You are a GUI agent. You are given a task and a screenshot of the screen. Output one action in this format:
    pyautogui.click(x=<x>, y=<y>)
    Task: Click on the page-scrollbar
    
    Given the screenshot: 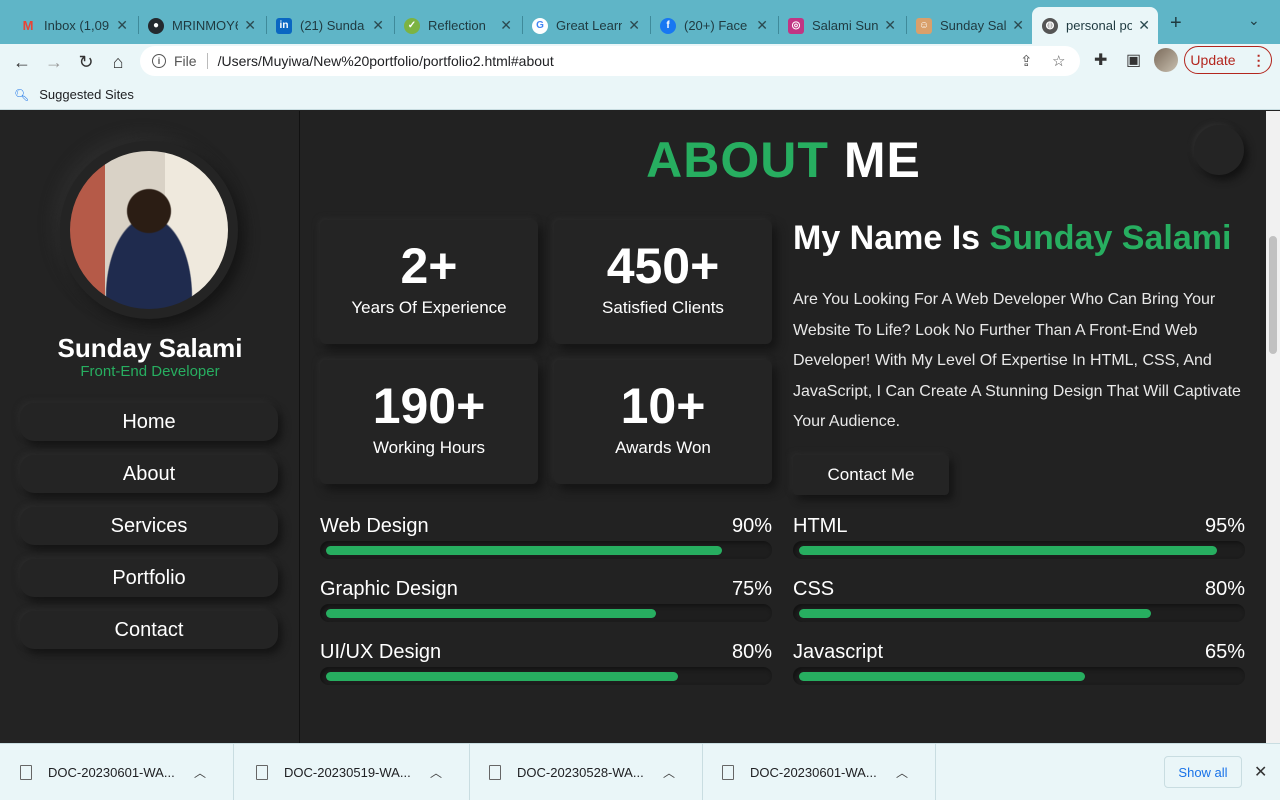 What is the action you would take?
    pyautogui.click(x=1273, y=427)
    